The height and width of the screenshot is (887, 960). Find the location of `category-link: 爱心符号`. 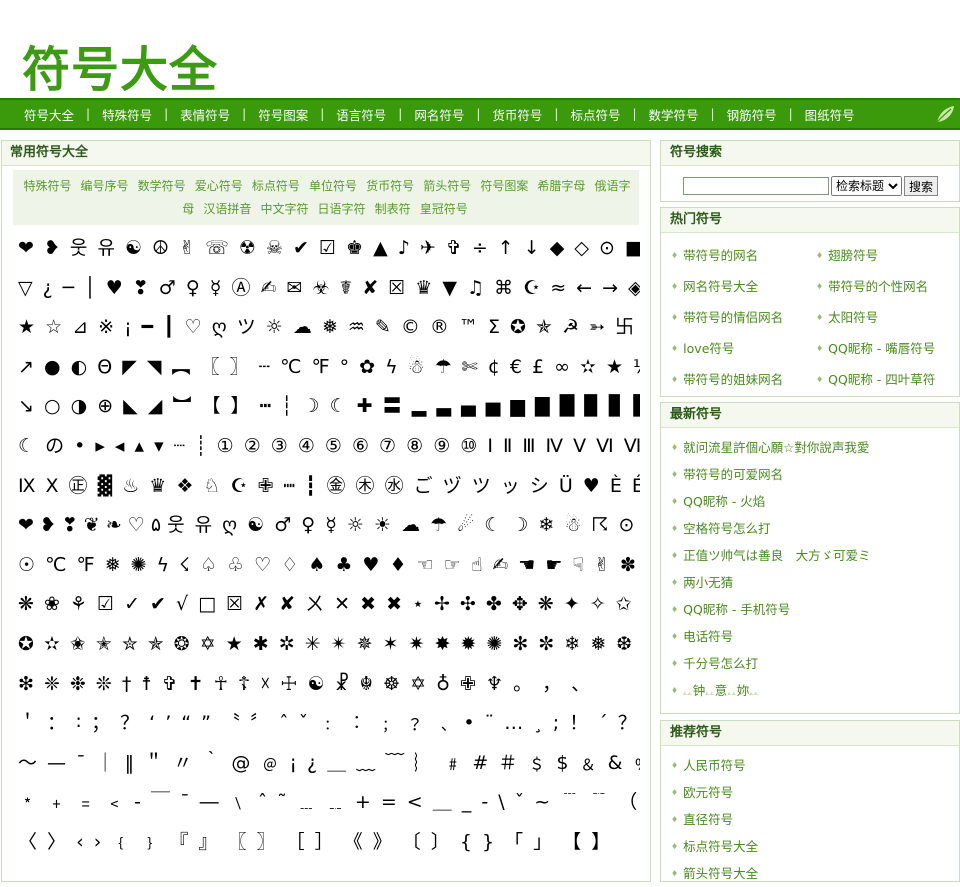

category-link: 爱心符号 is located at coordinates (219, 186).